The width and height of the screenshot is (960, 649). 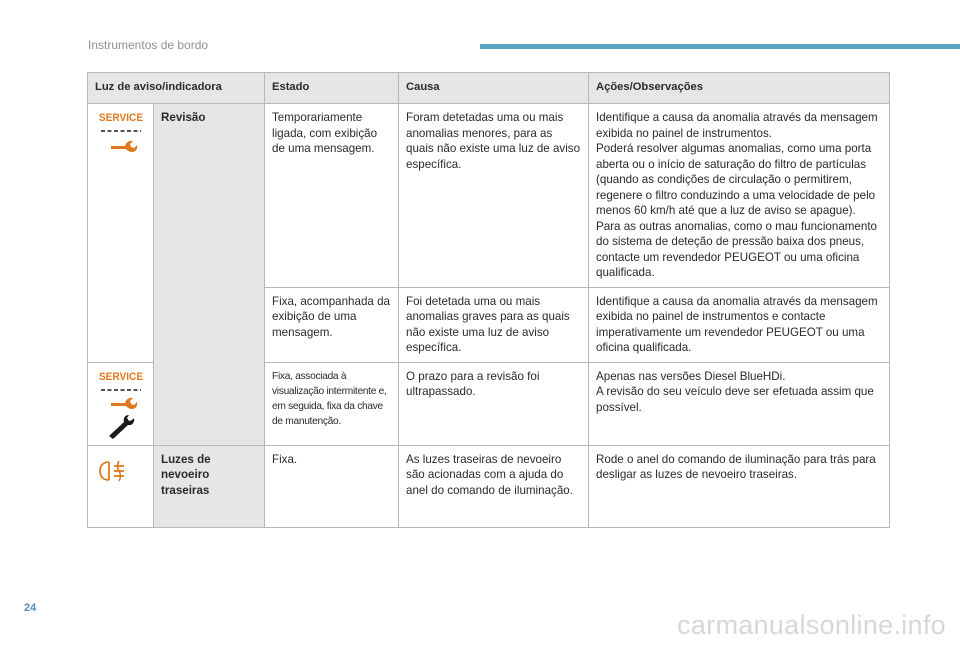 I want to click on column-header-estado: Estado, so click(x=332, y=88).